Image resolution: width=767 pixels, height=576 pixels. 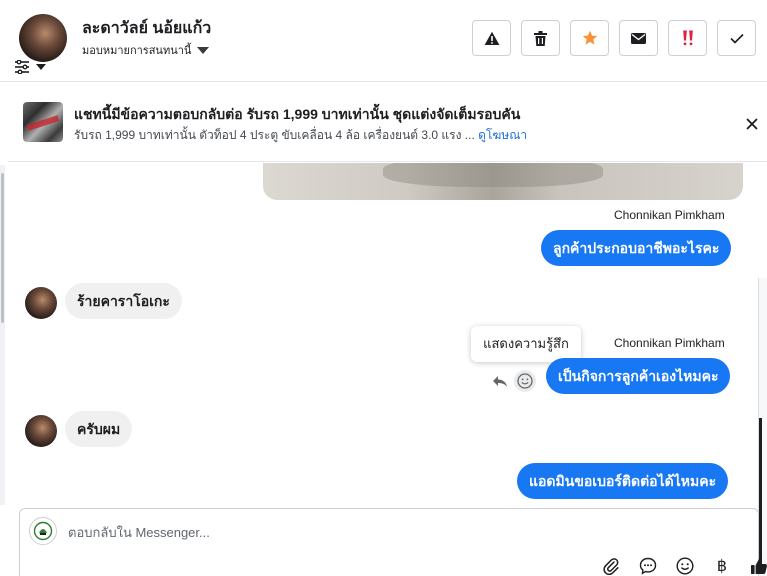 I want to click on image-attachment, so click(x=503, y=181).